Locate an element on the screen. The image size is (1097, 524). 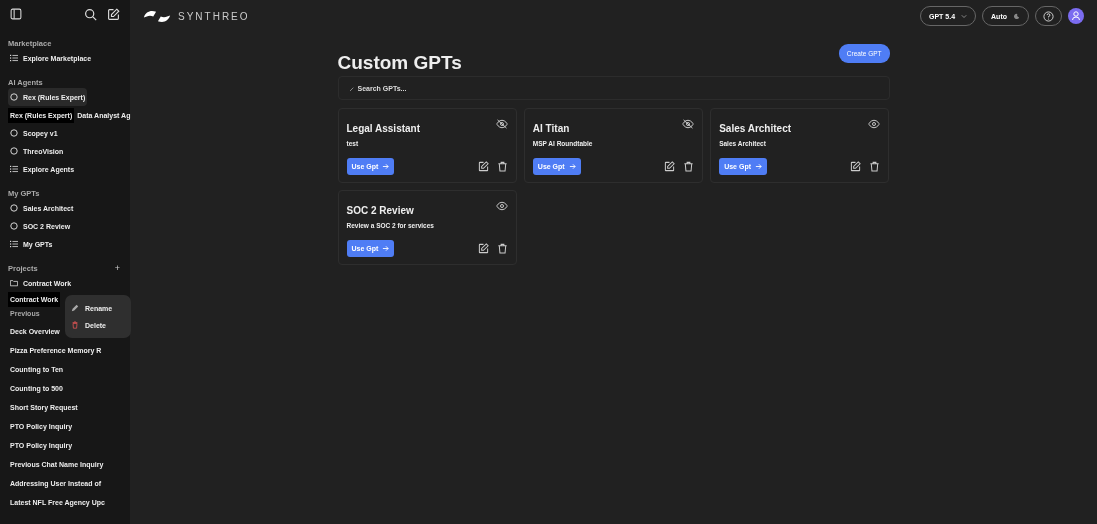
card-title: Sales Architect is located at coordinates (755, 128).